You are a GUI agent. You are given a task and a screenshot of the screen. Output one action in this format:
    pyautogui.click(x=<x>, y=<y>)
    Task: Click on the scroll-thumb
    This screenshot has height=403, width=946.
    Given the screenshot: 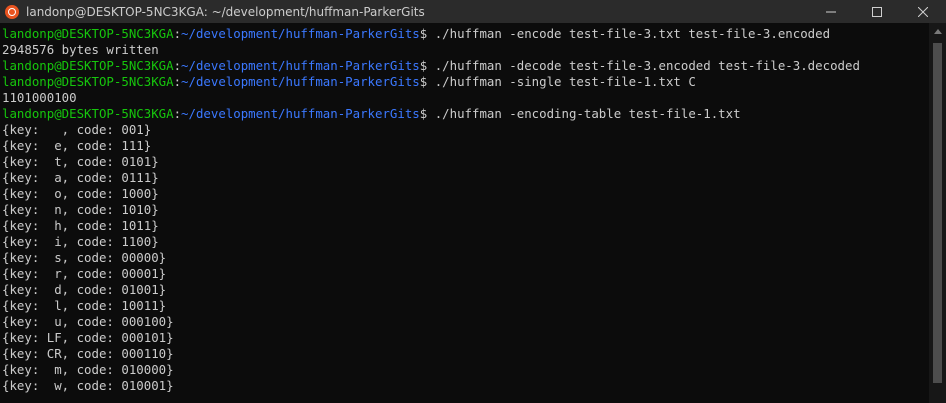 What is the action you would take?
    pyautogui.click(x=937, y=213)
    